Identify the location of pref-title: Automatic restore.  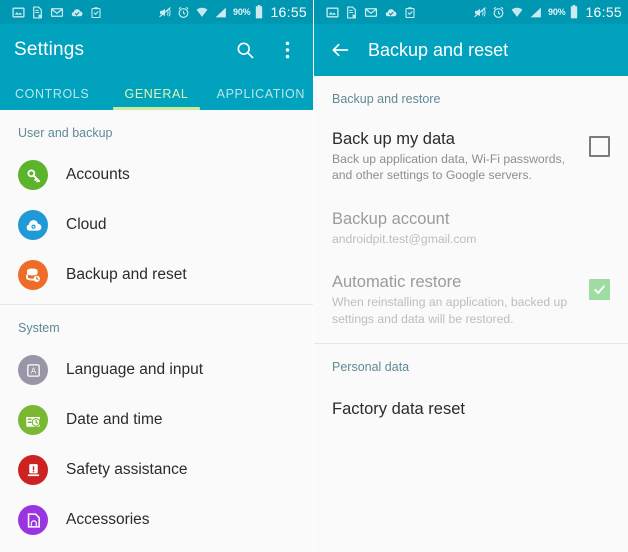
(397, 282).